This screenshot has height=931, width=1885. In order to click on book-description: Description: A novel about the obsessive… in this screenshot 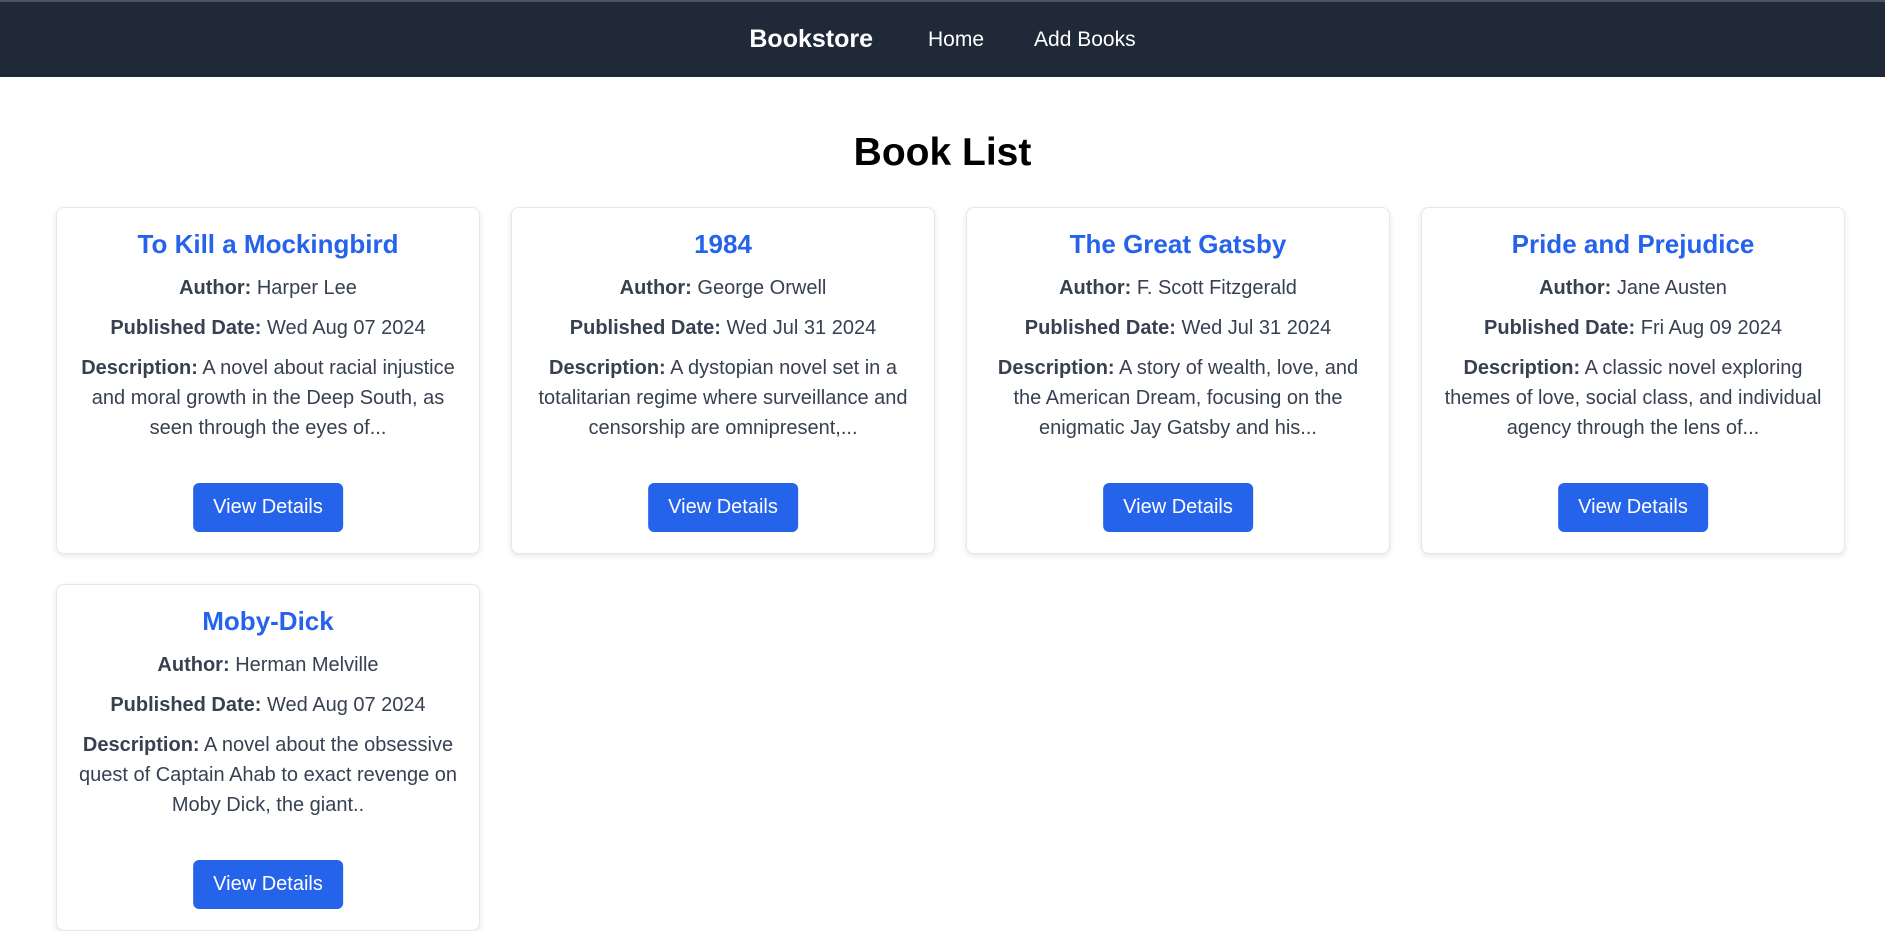, I will do `click(268, 775)`.